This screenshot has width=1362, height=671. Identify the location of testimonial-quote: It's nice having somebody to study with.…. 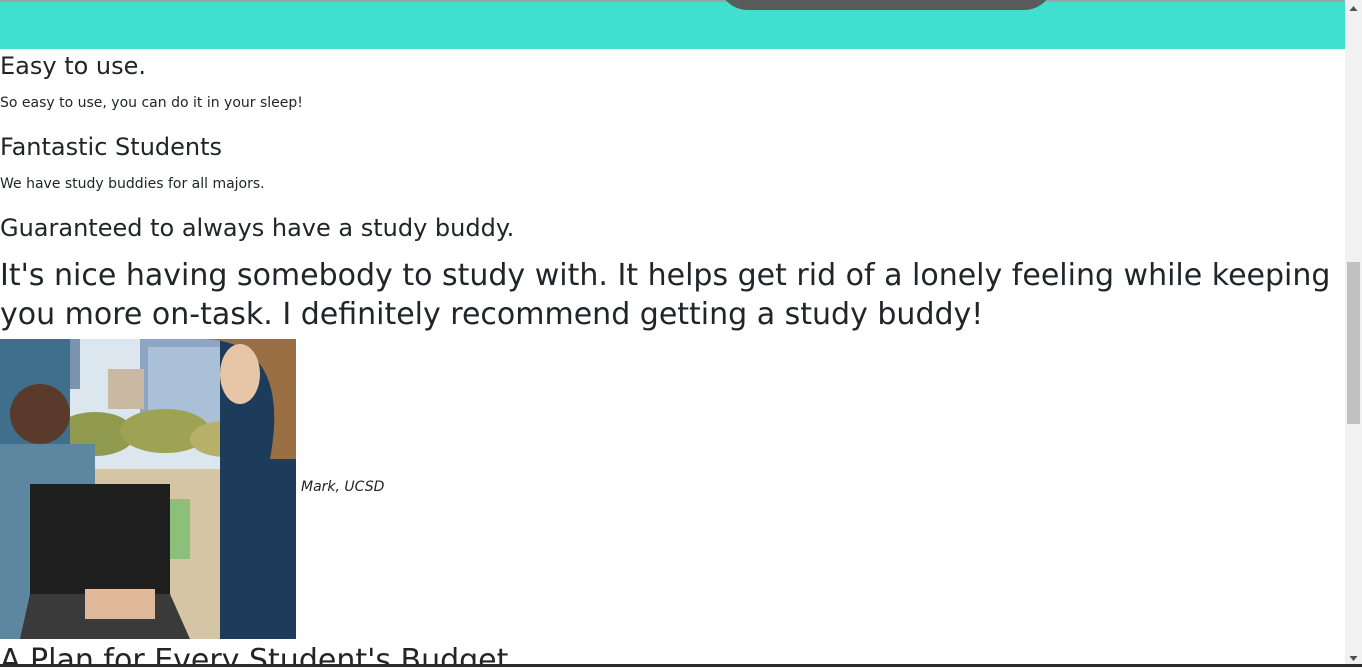
(665, 295).